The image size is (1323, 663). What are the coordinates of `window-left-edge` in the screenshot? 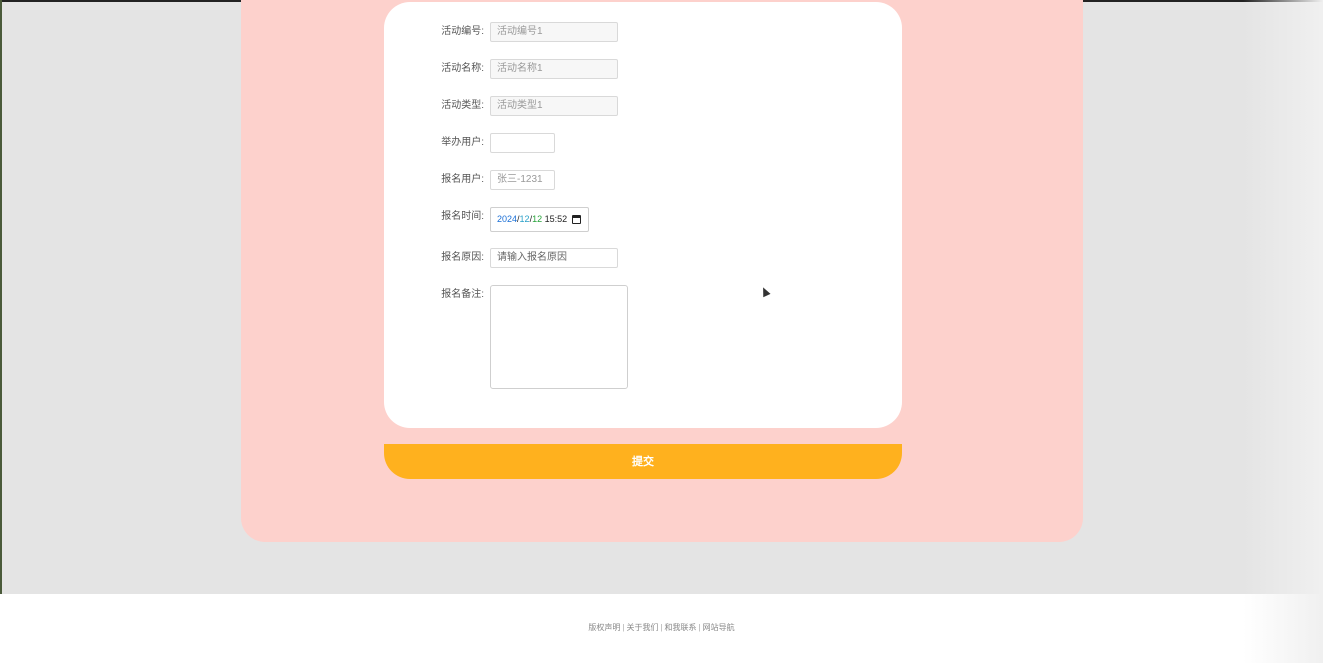 It's located at (1, 297).